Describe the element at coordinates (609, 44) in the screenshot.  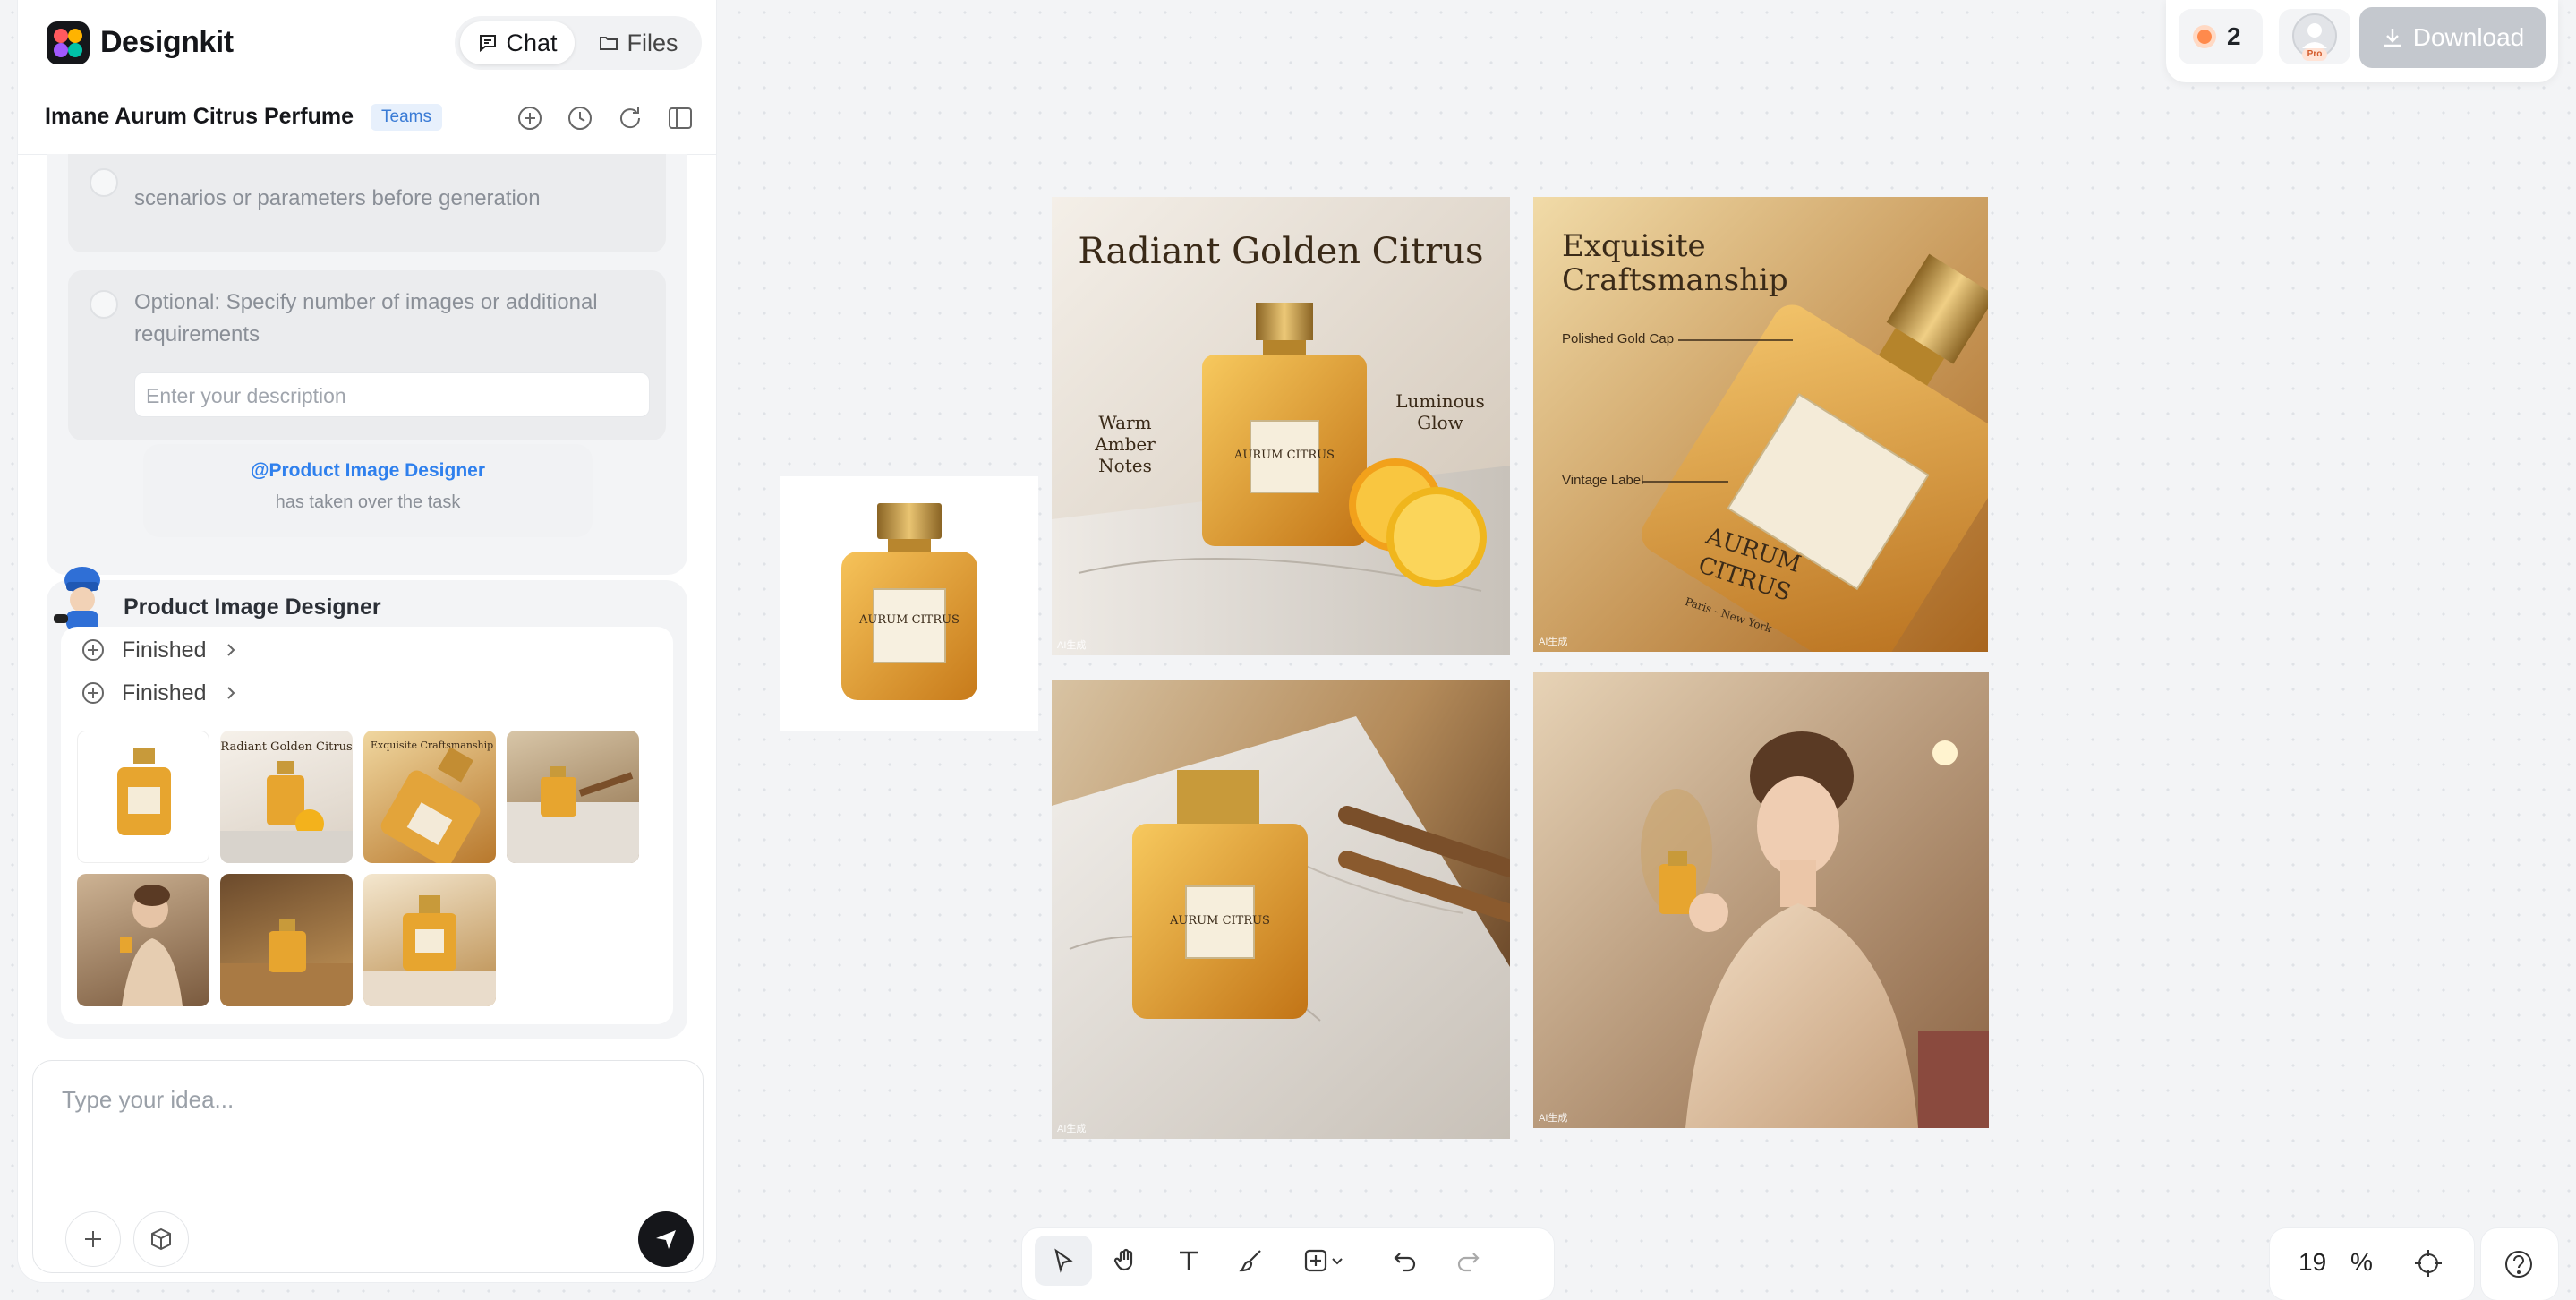
I see `folder-icon` at that location.